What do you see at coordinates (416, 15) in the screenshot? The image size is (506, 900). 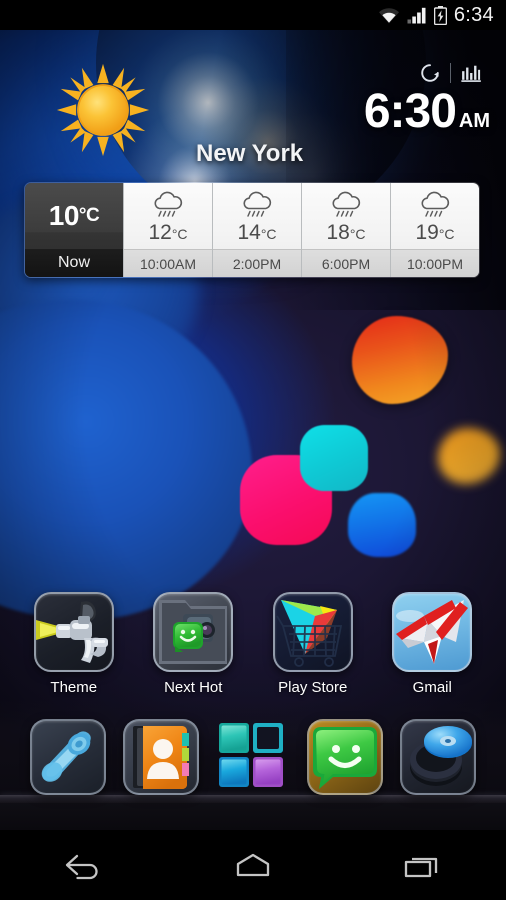 I see `cellular-signal-icon` at bounding box center [416, 15].